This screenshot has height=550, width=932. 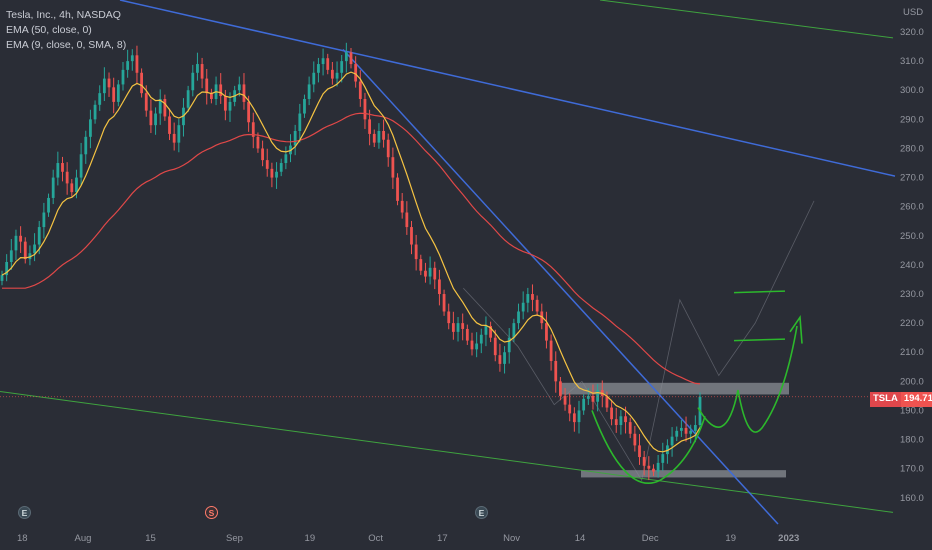 What do you see at coordinates (580, 538) in the screenshot?
I see `time-tick-label: 14` at bounding box center [580, 538].